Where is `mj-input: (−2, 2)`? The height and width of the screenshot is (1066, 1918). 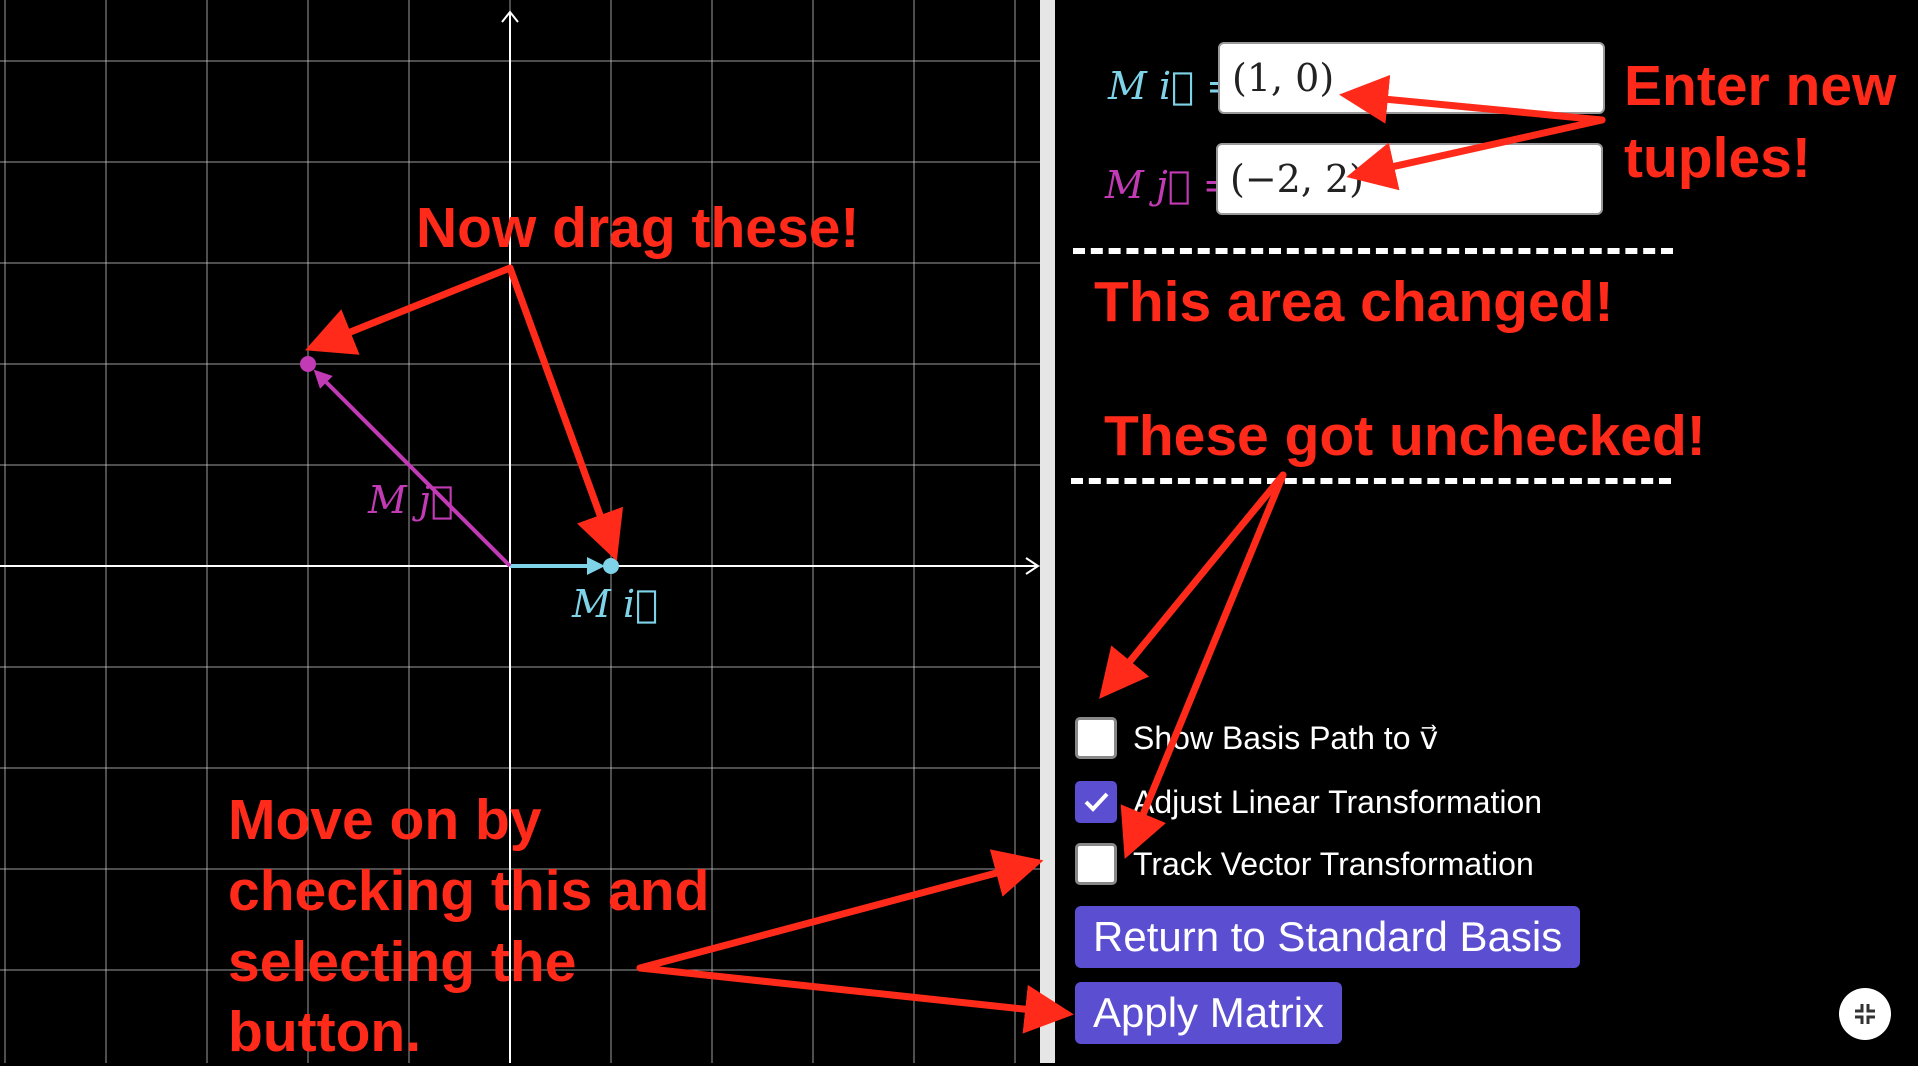
mj-input: (−2, 2) is located at coordinates (1409, 179).